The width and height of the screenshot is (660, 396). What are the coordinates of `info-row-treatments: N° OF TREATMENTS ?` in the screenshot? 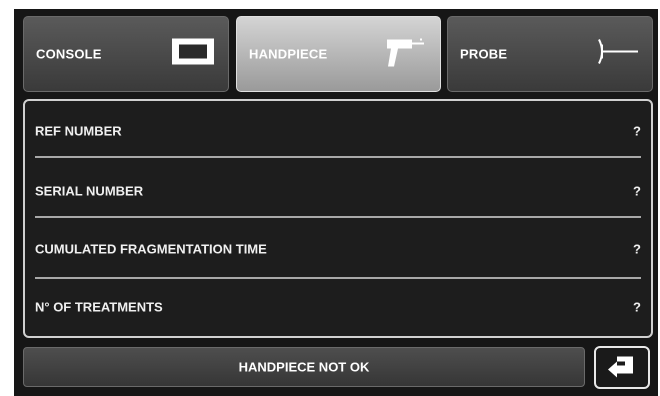 It's located at (338, 307).